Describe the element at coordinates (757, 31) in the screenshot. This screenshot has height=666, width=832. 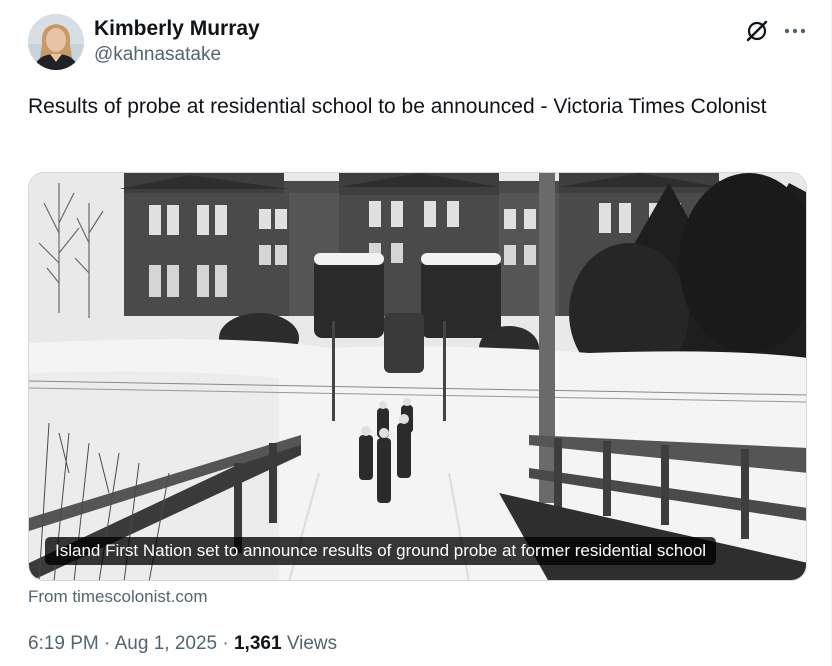
I see `grok-icon` at that location.